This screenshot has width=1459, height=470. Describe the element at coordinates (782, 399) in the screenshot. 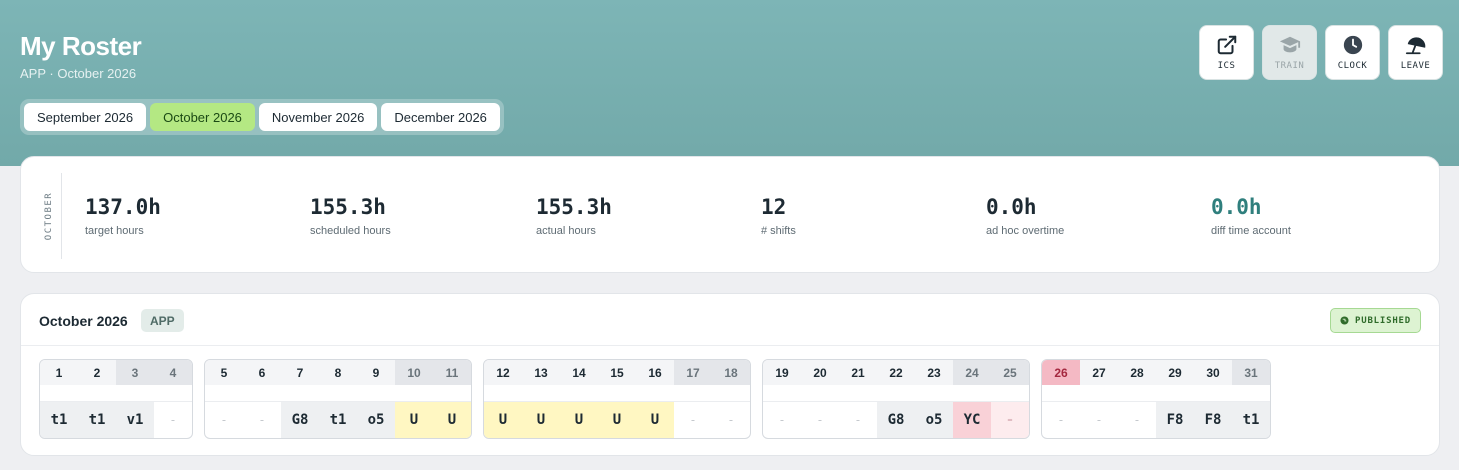

I see `roster-day: 19 -` at that location.